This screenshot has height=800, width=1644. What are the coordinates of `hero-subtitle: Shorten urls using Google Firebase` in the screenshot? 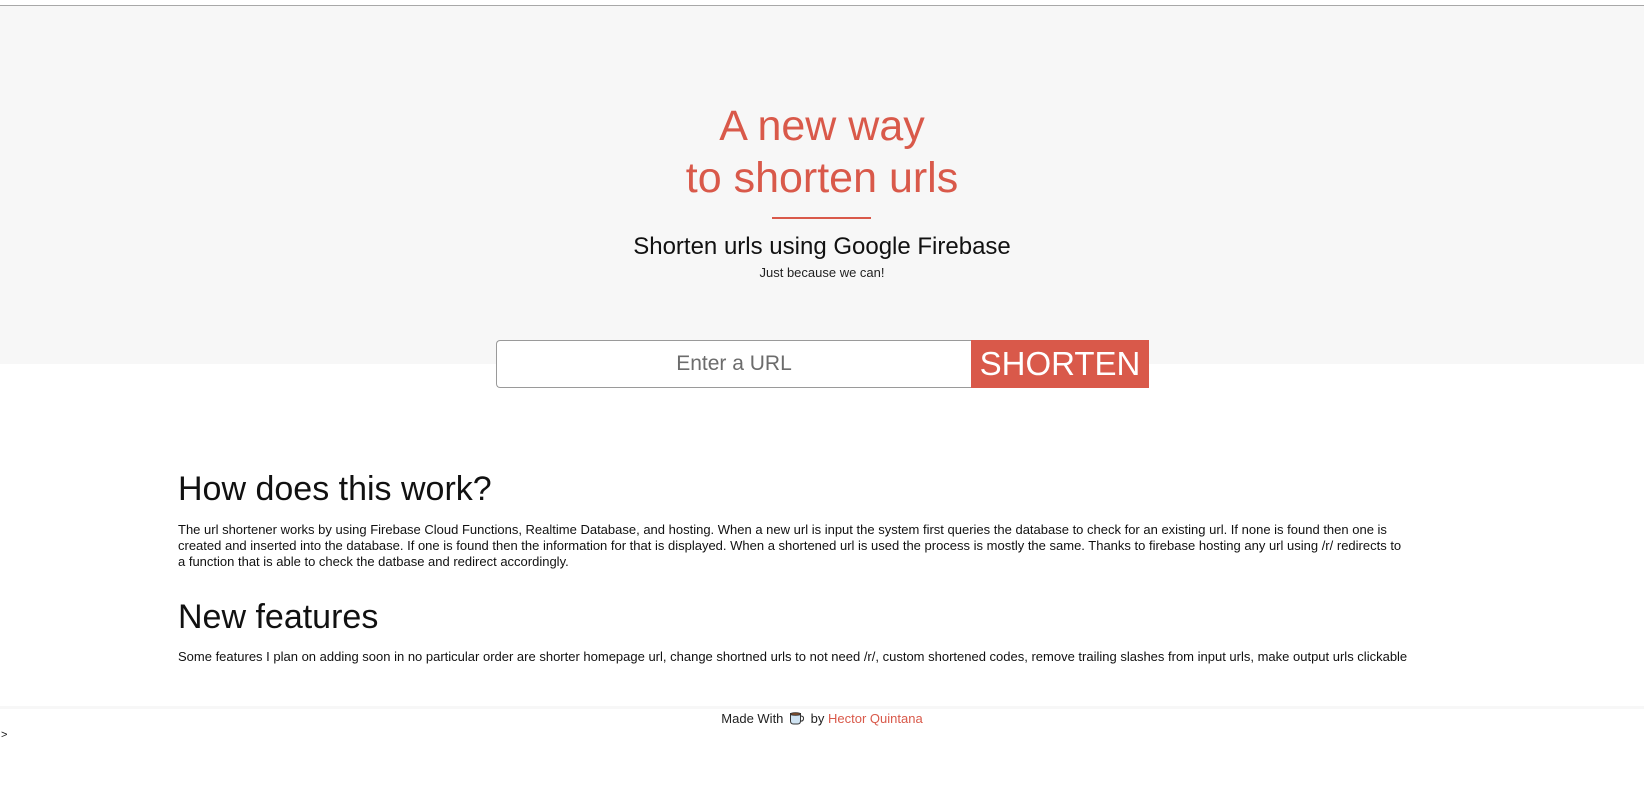 It's located at (822, 246).